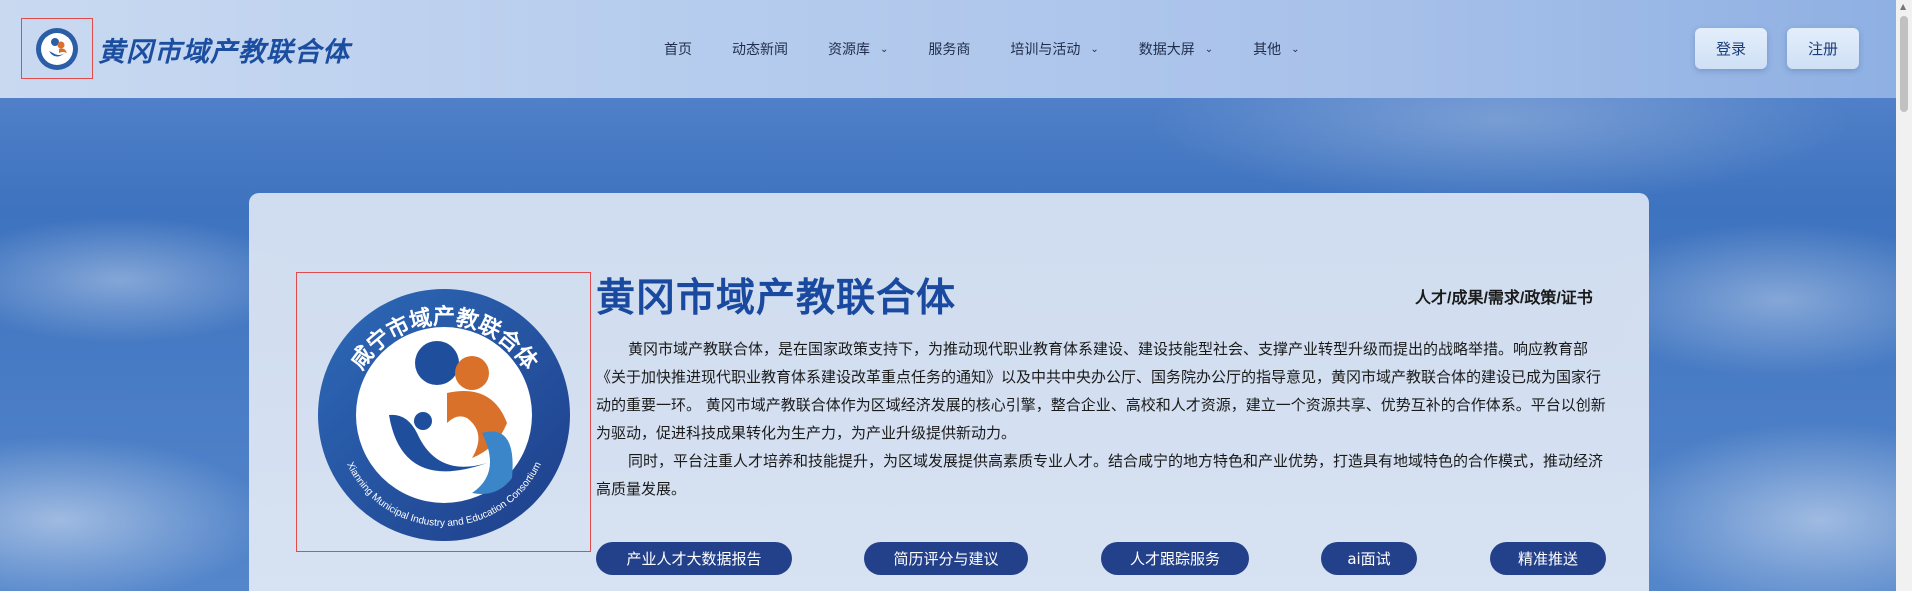 This screenshot has height=591, width=1912. Describe the element at coordinates (1369, 558) in the screenshot. I see `ai-interview-button: ai面试` at that location.